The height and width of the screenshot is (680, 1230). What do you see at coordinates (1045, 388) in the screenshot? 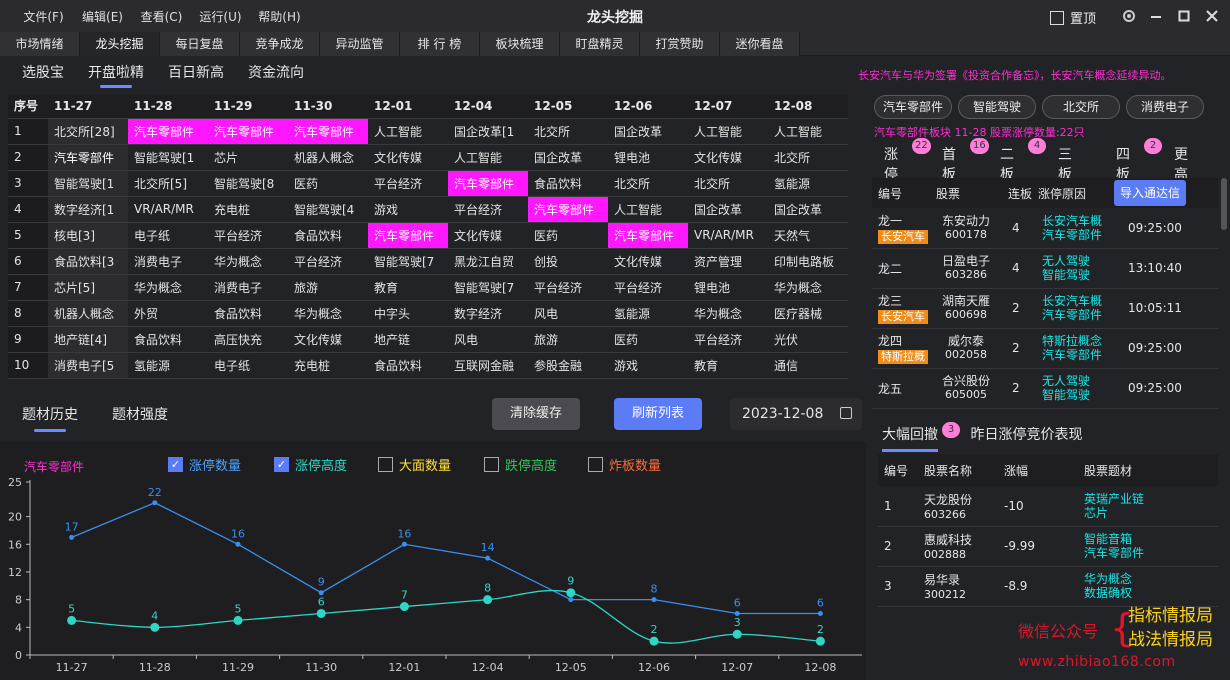
I see `table-row: 龙五 合兴股份 605005 2 无人驾驶 智能驾驶 09:25:00` at bounding box center [1045, 388].